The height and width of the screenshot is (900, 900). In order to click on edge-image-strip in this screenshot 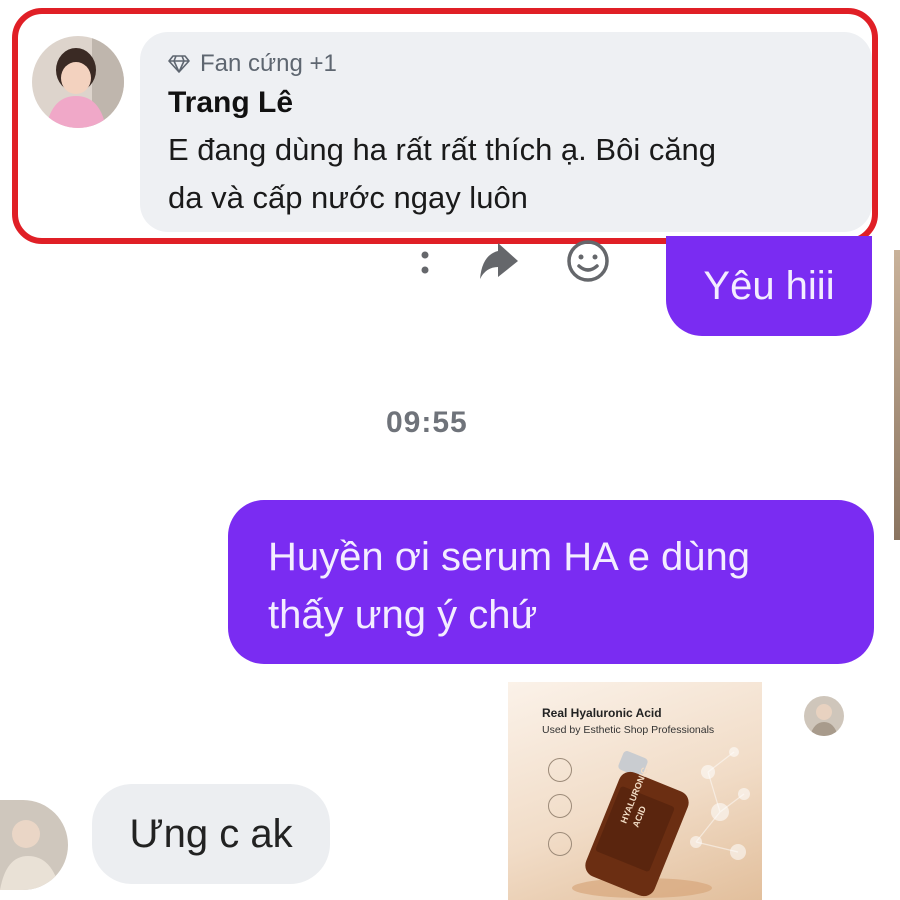, I will do `click(897, 395)`.